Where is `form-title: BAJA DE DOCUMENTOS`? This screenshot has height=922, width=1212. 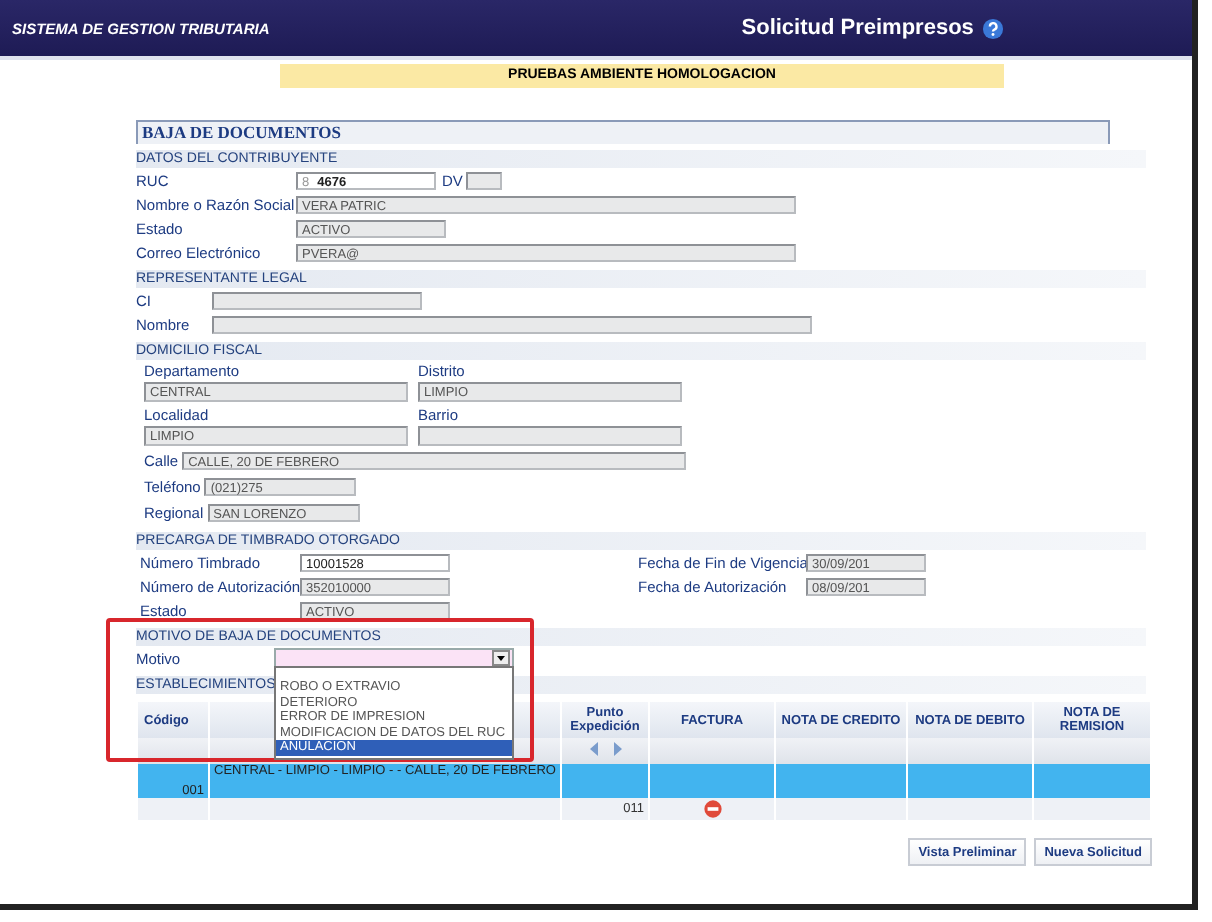 form-title: BAJA DE DOCUMENTOS is located at coordinates (623, 132).